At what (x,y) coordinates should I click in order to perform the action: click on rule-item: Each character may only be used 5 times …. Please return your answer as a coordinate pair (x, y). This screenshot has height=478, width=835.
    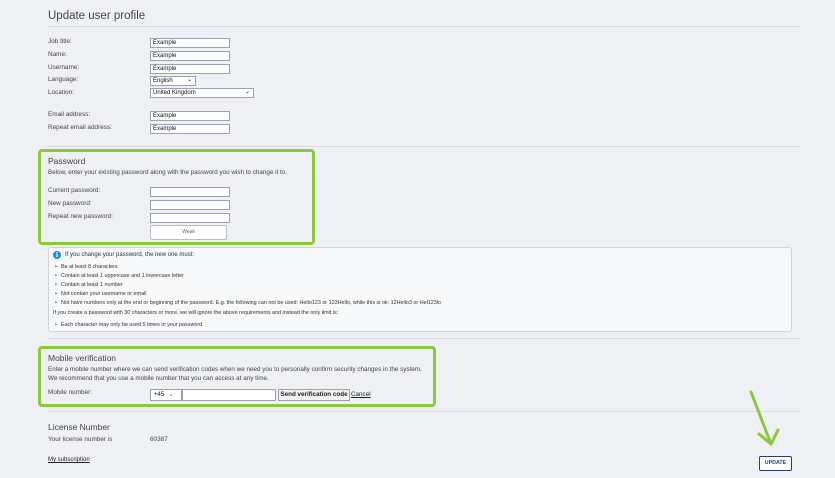
    Looking at the image, I should click on (128, 325).